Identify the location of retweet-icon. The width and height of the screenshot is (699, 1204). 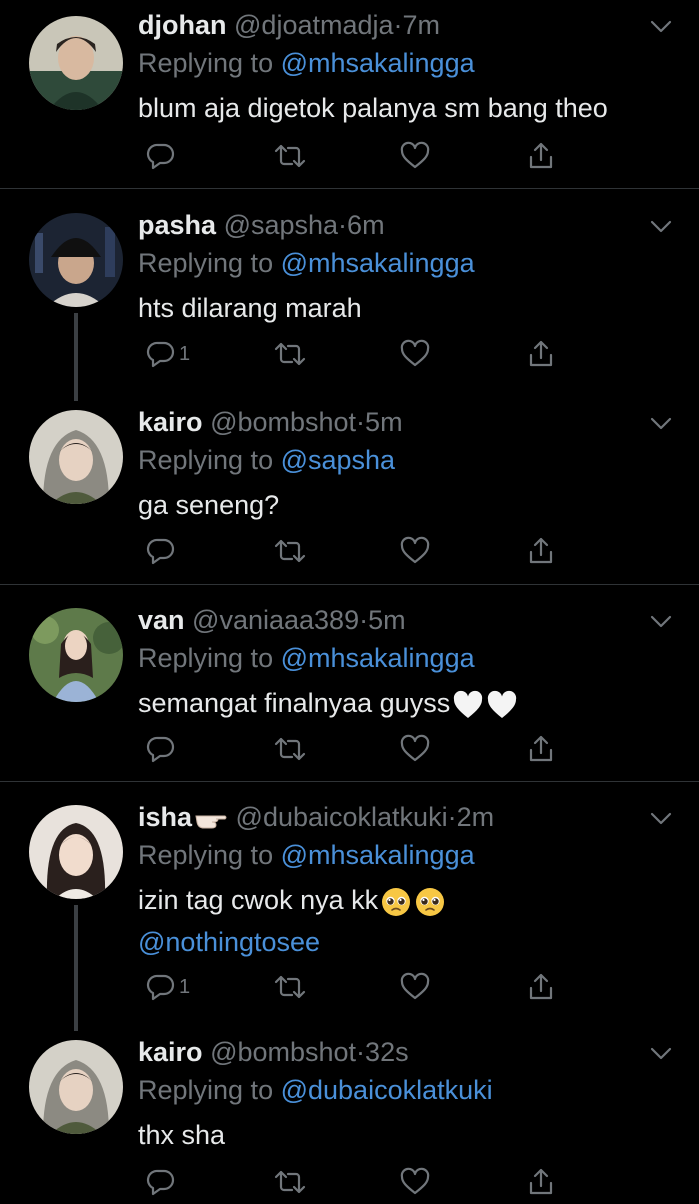
(290, 1182).